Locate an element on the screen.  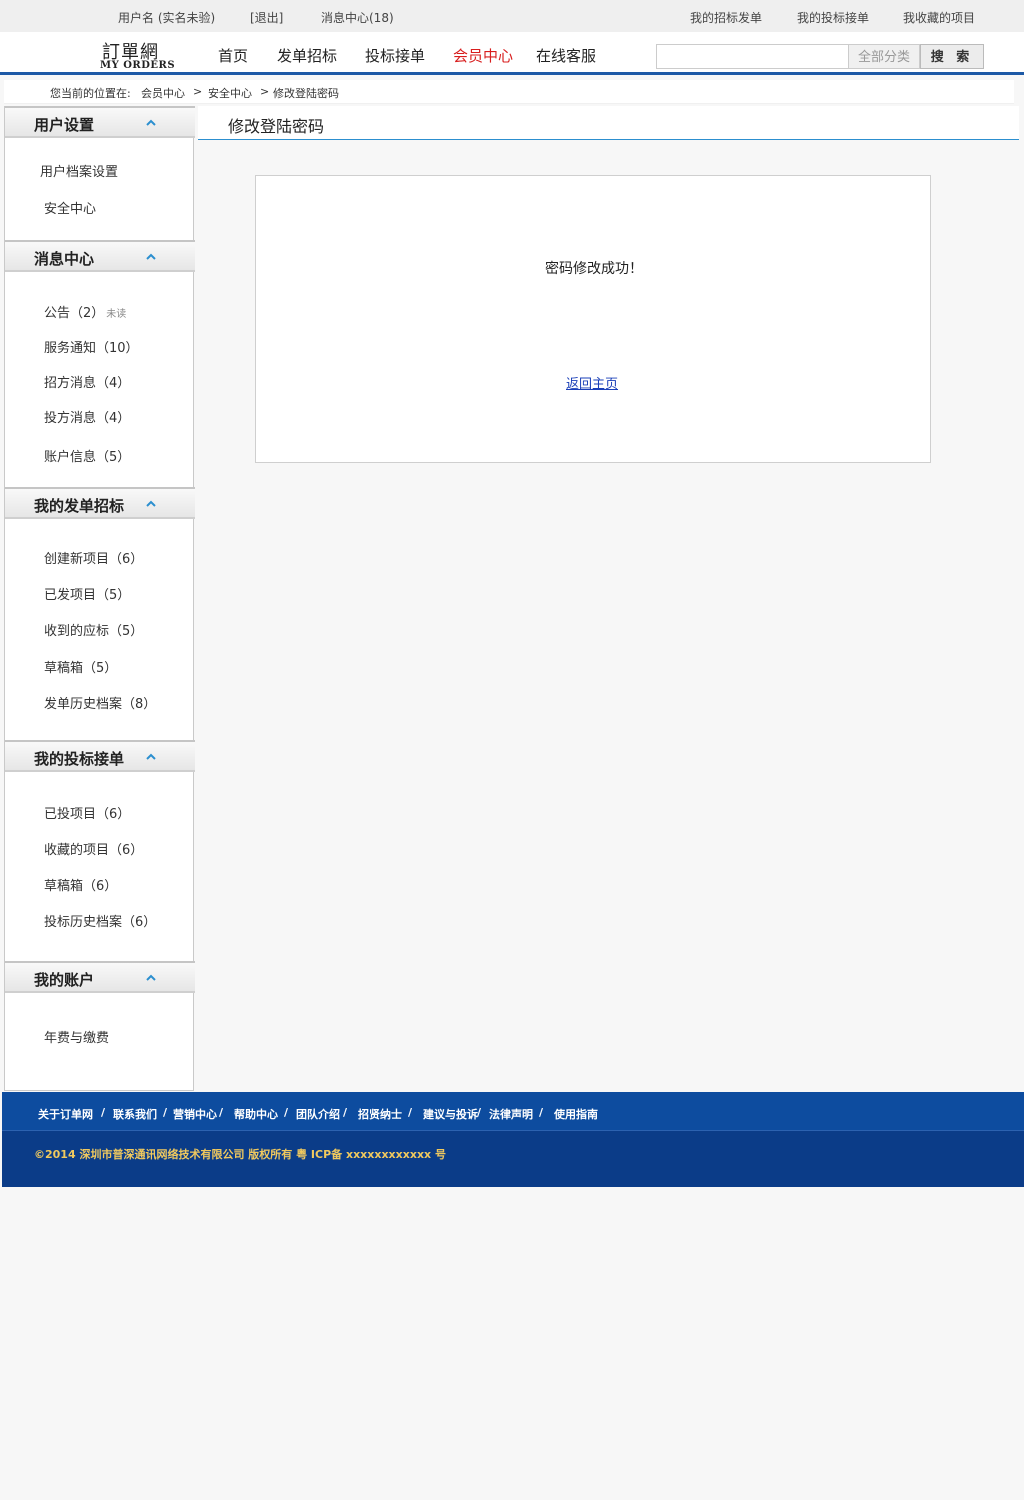
sidebar-item-profile: 用户档案设置 is located at coordinates (79, 170).